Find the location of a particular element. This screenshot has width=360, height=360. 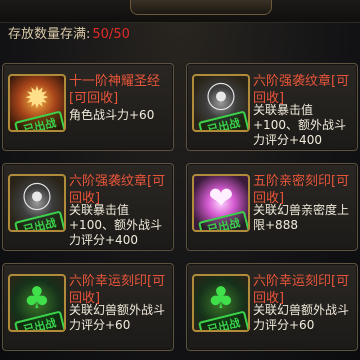

item-description: 角色战斗力+60 is located at coordinates (112, 115).